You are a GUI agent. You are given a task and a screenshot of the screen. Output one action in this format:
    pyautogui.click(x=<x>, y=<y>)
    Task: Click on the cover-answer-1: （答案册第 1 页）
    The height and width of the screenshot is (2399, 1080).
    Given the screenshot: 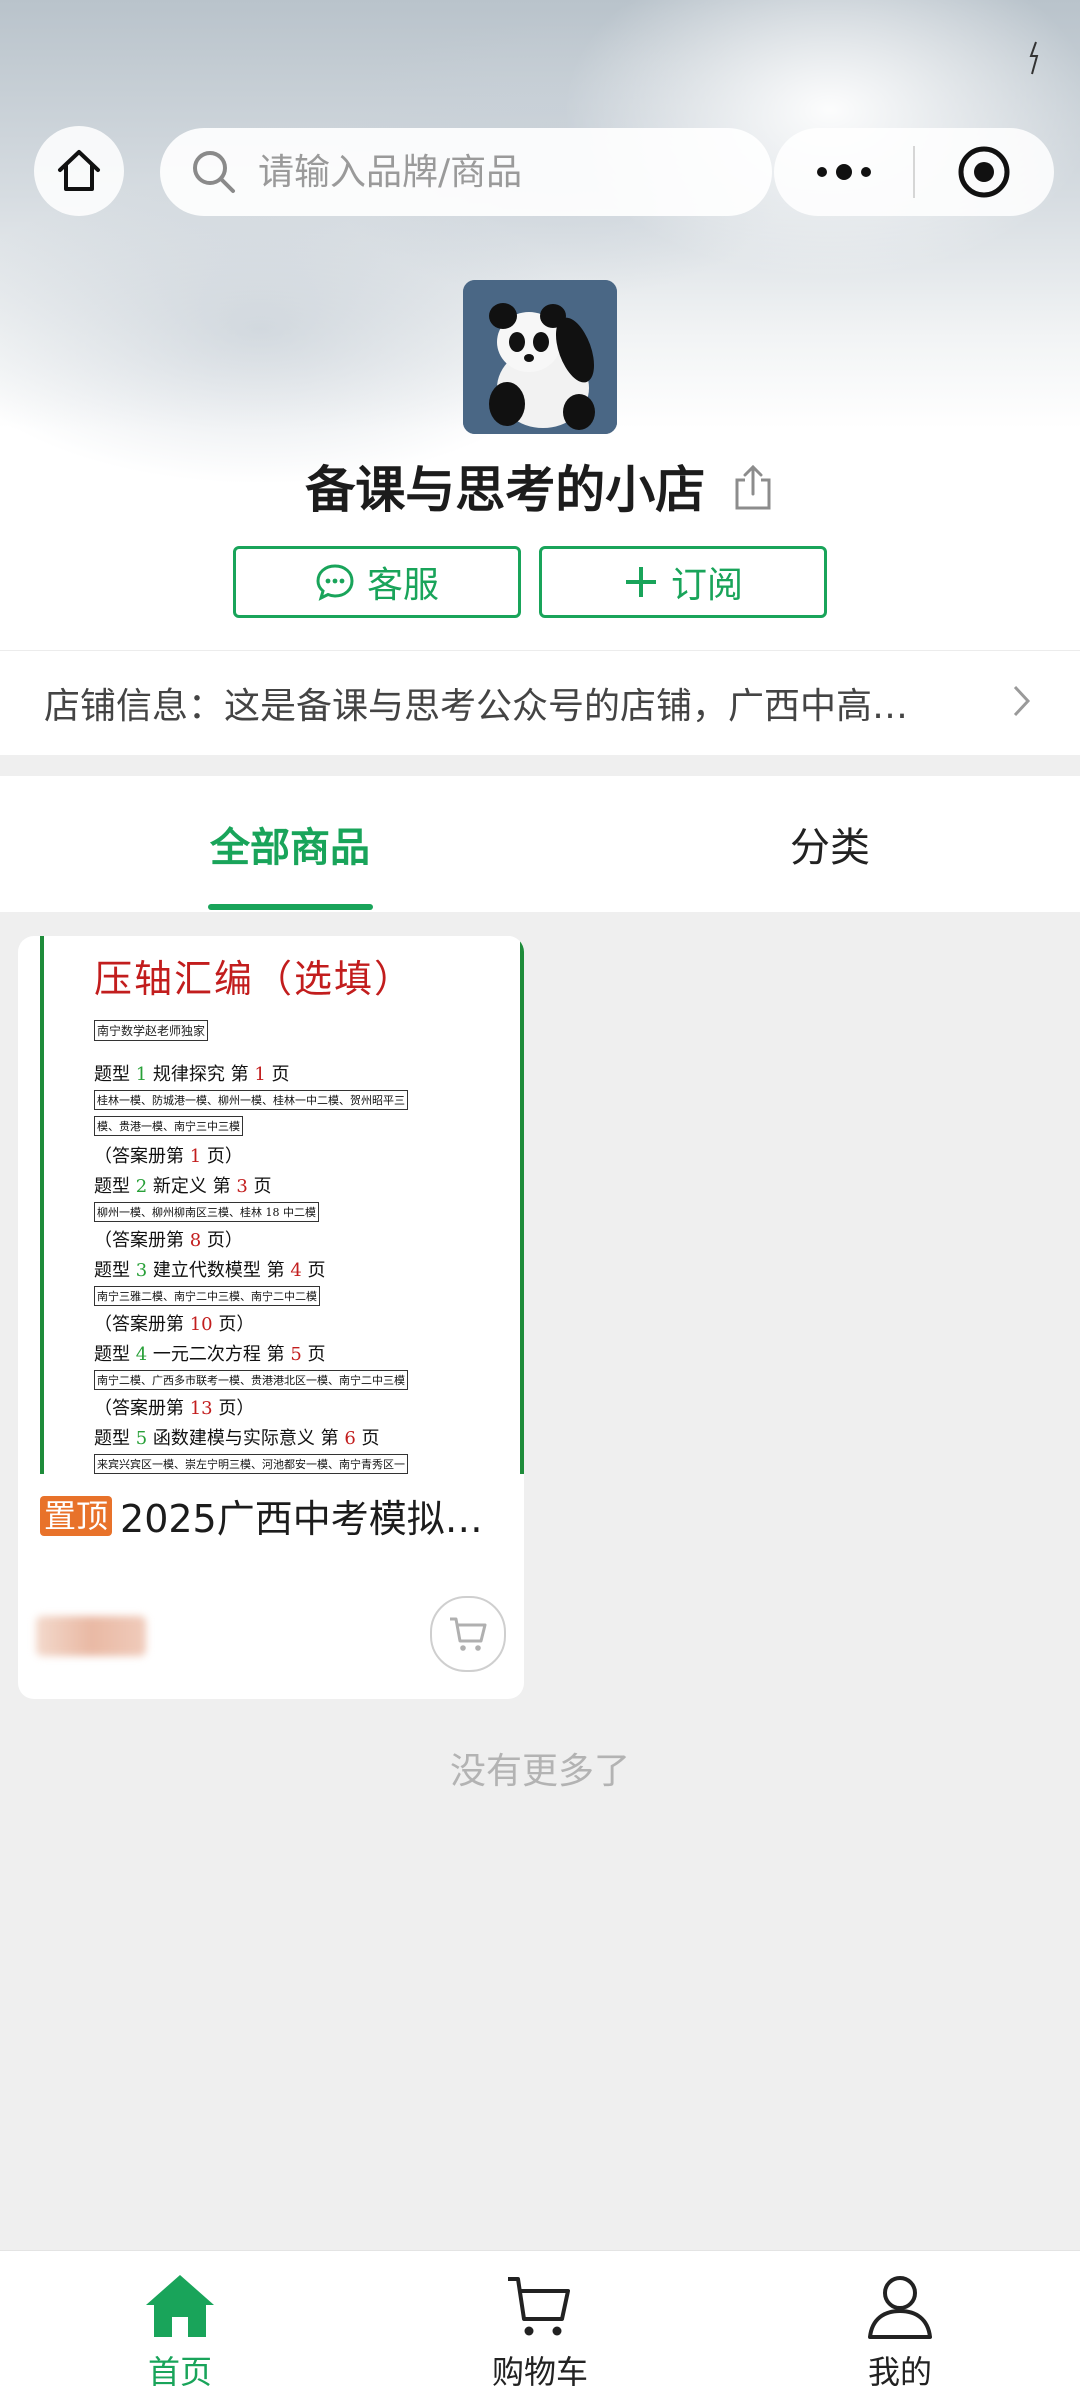 What is the action you would take?
    pyautogui.click(x=168, y=1156)
    